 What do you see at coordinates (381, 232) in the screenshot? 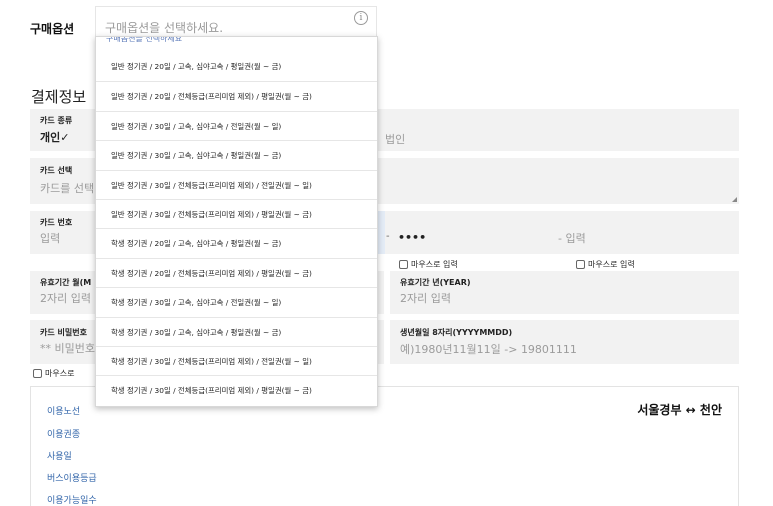
I see `card-number-divider` at bounding box center [381, 232].